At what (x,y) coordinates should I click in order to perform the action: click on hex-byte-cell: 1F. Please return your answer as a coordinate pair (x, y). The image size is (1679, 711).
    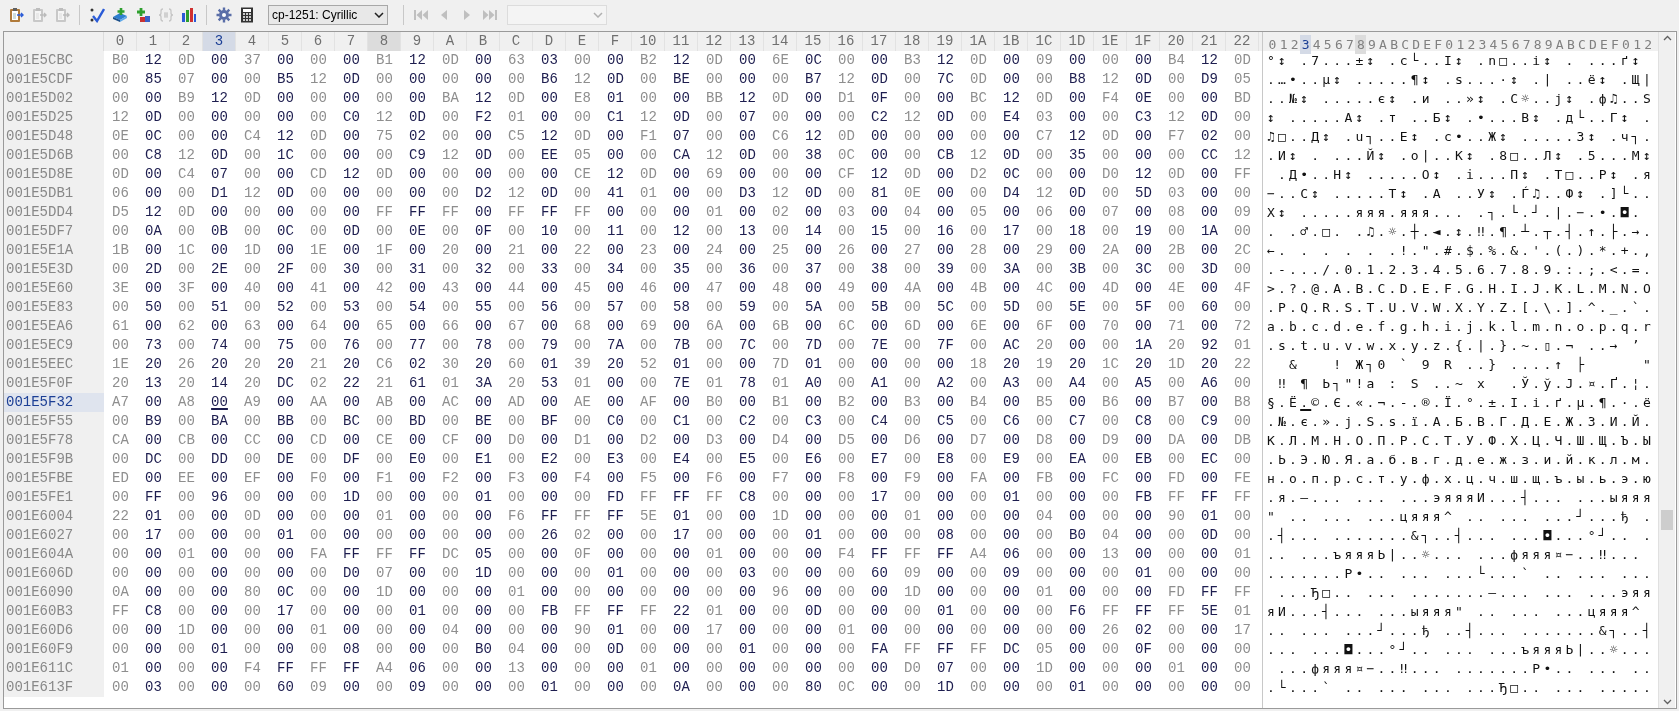
    Looking at the image, I should click on (384, 250).